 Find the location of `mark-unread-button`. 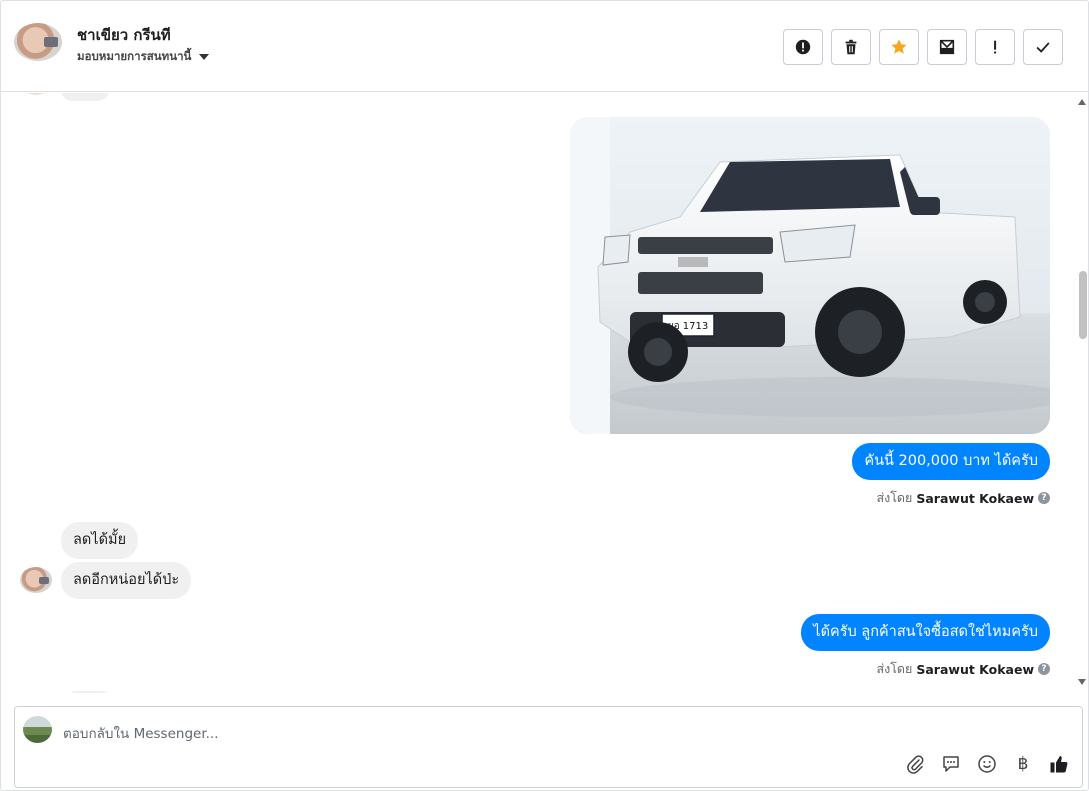

mark-unread-button is located at coordinates (947, 47).